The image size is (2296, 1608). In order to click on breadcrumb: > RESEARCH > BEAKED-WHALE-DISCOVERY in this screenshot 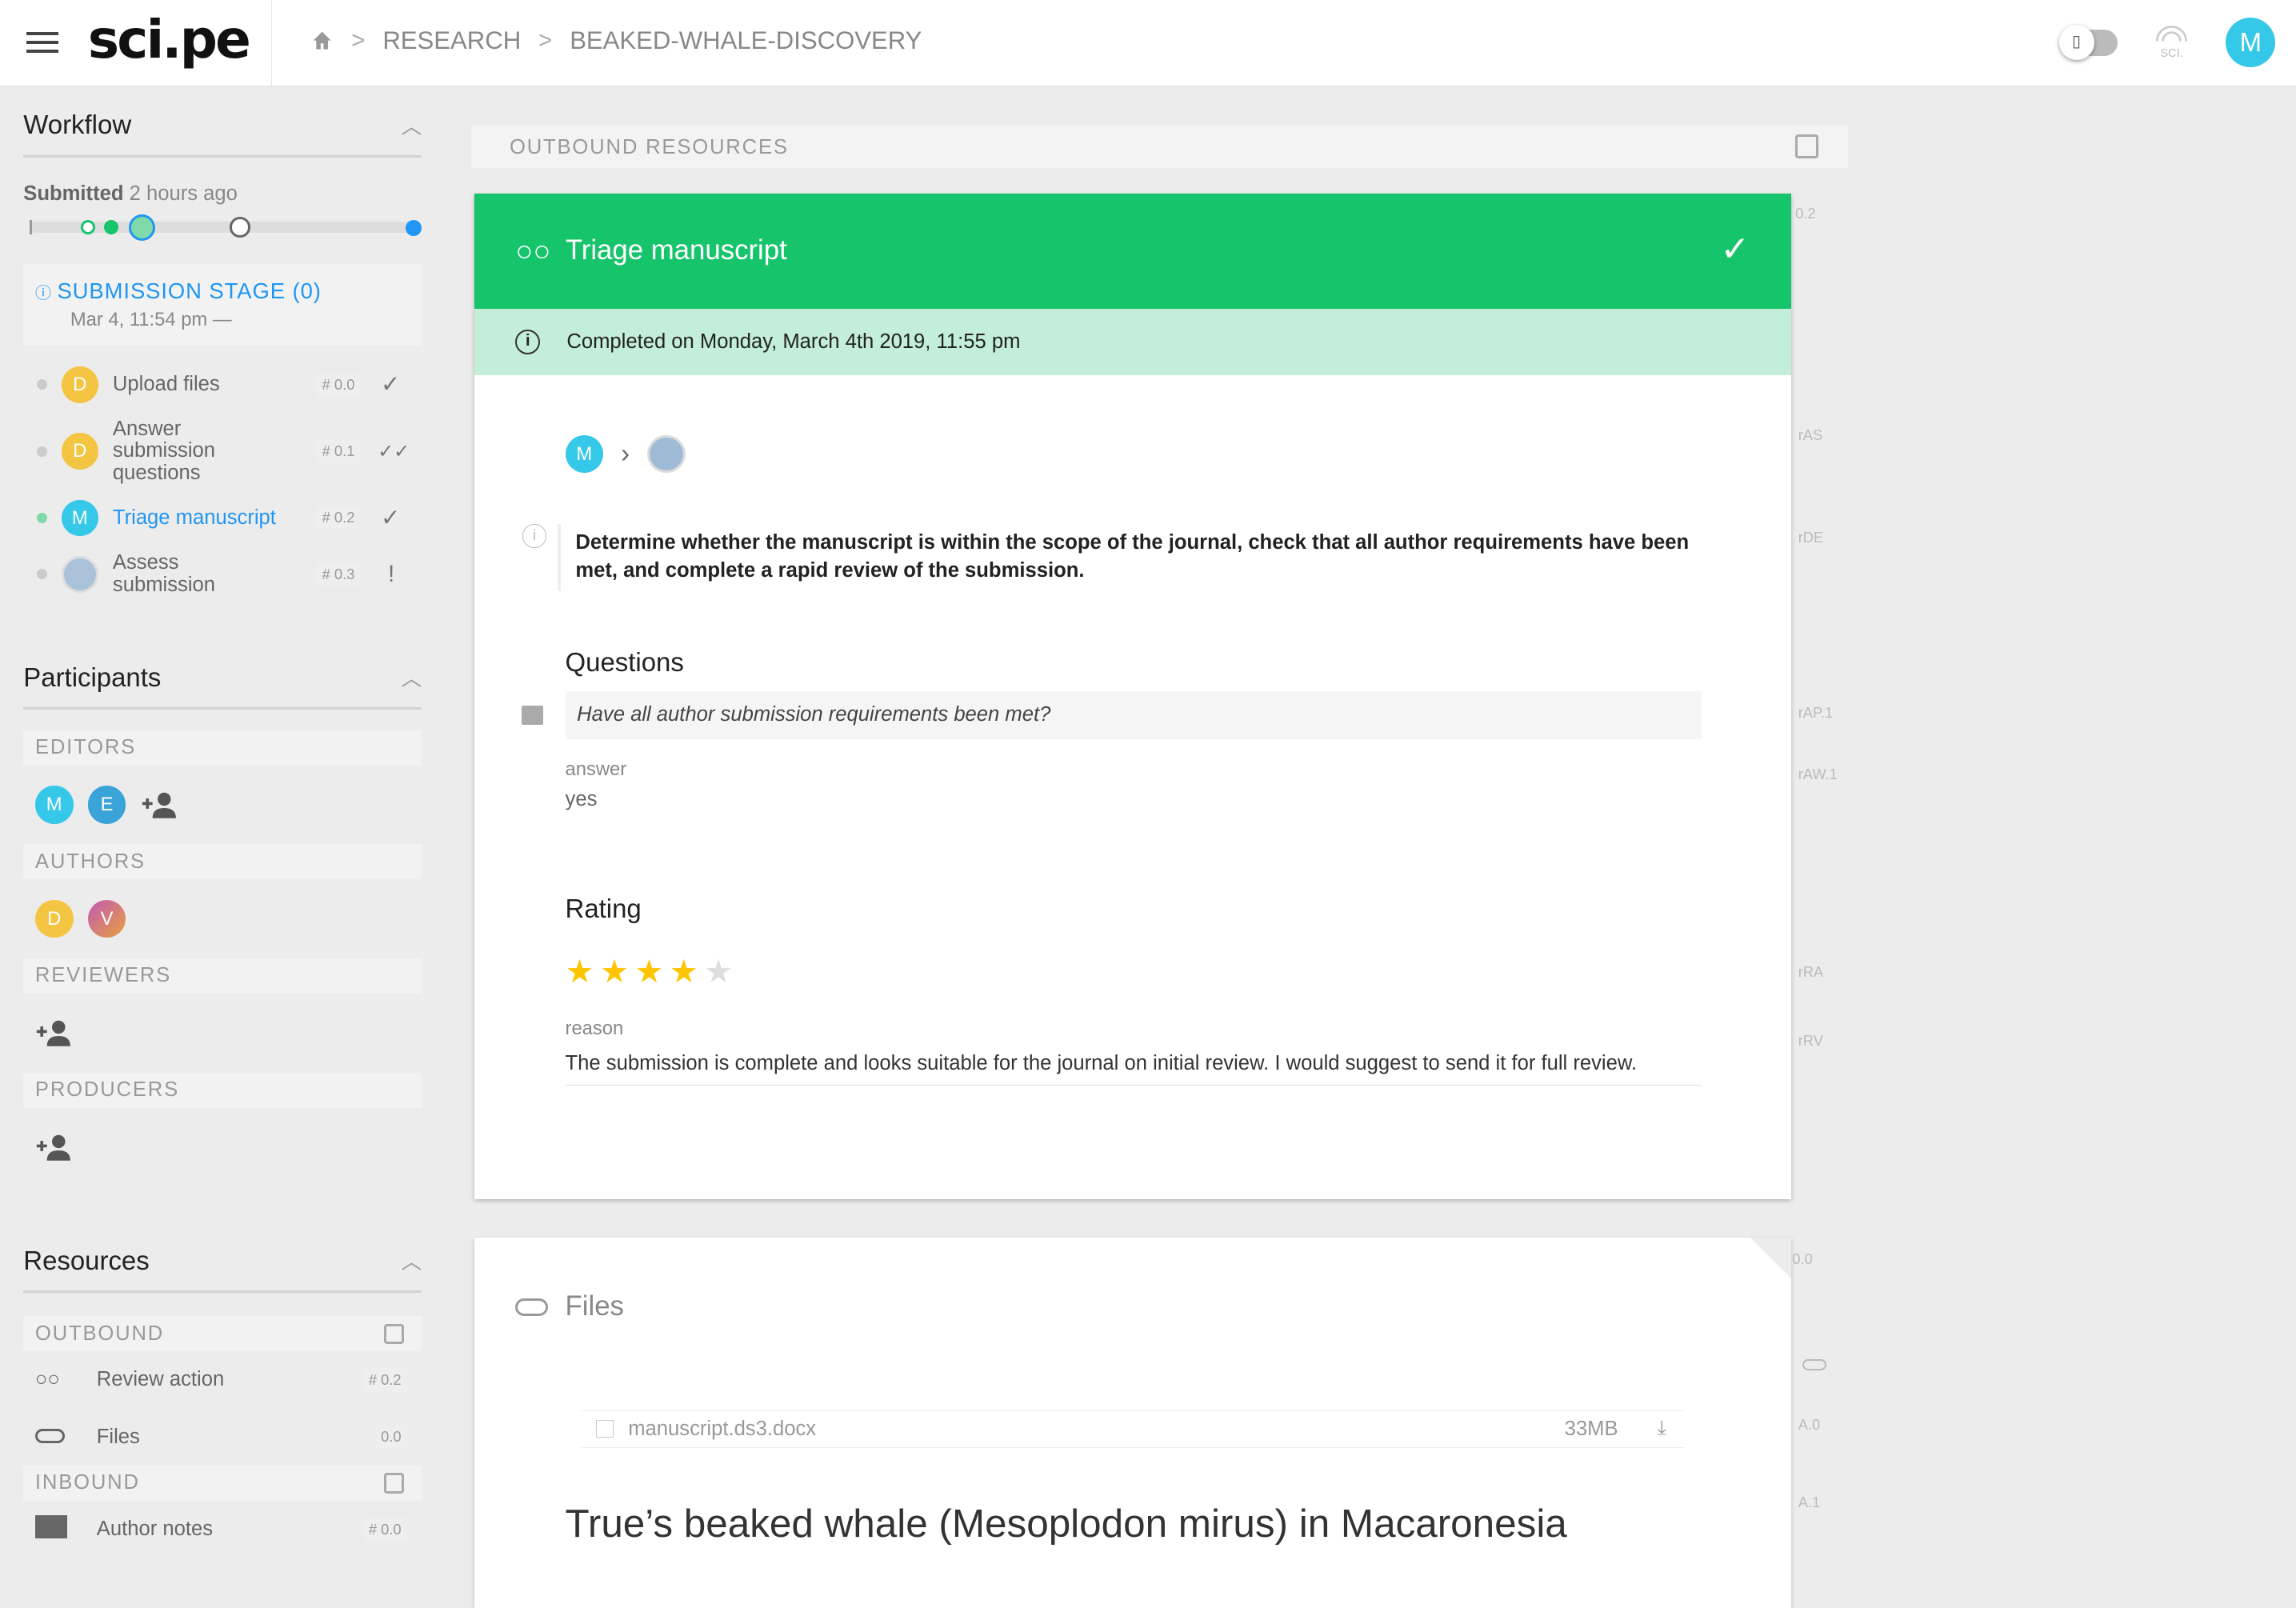, I will do `click(616, 40)`.